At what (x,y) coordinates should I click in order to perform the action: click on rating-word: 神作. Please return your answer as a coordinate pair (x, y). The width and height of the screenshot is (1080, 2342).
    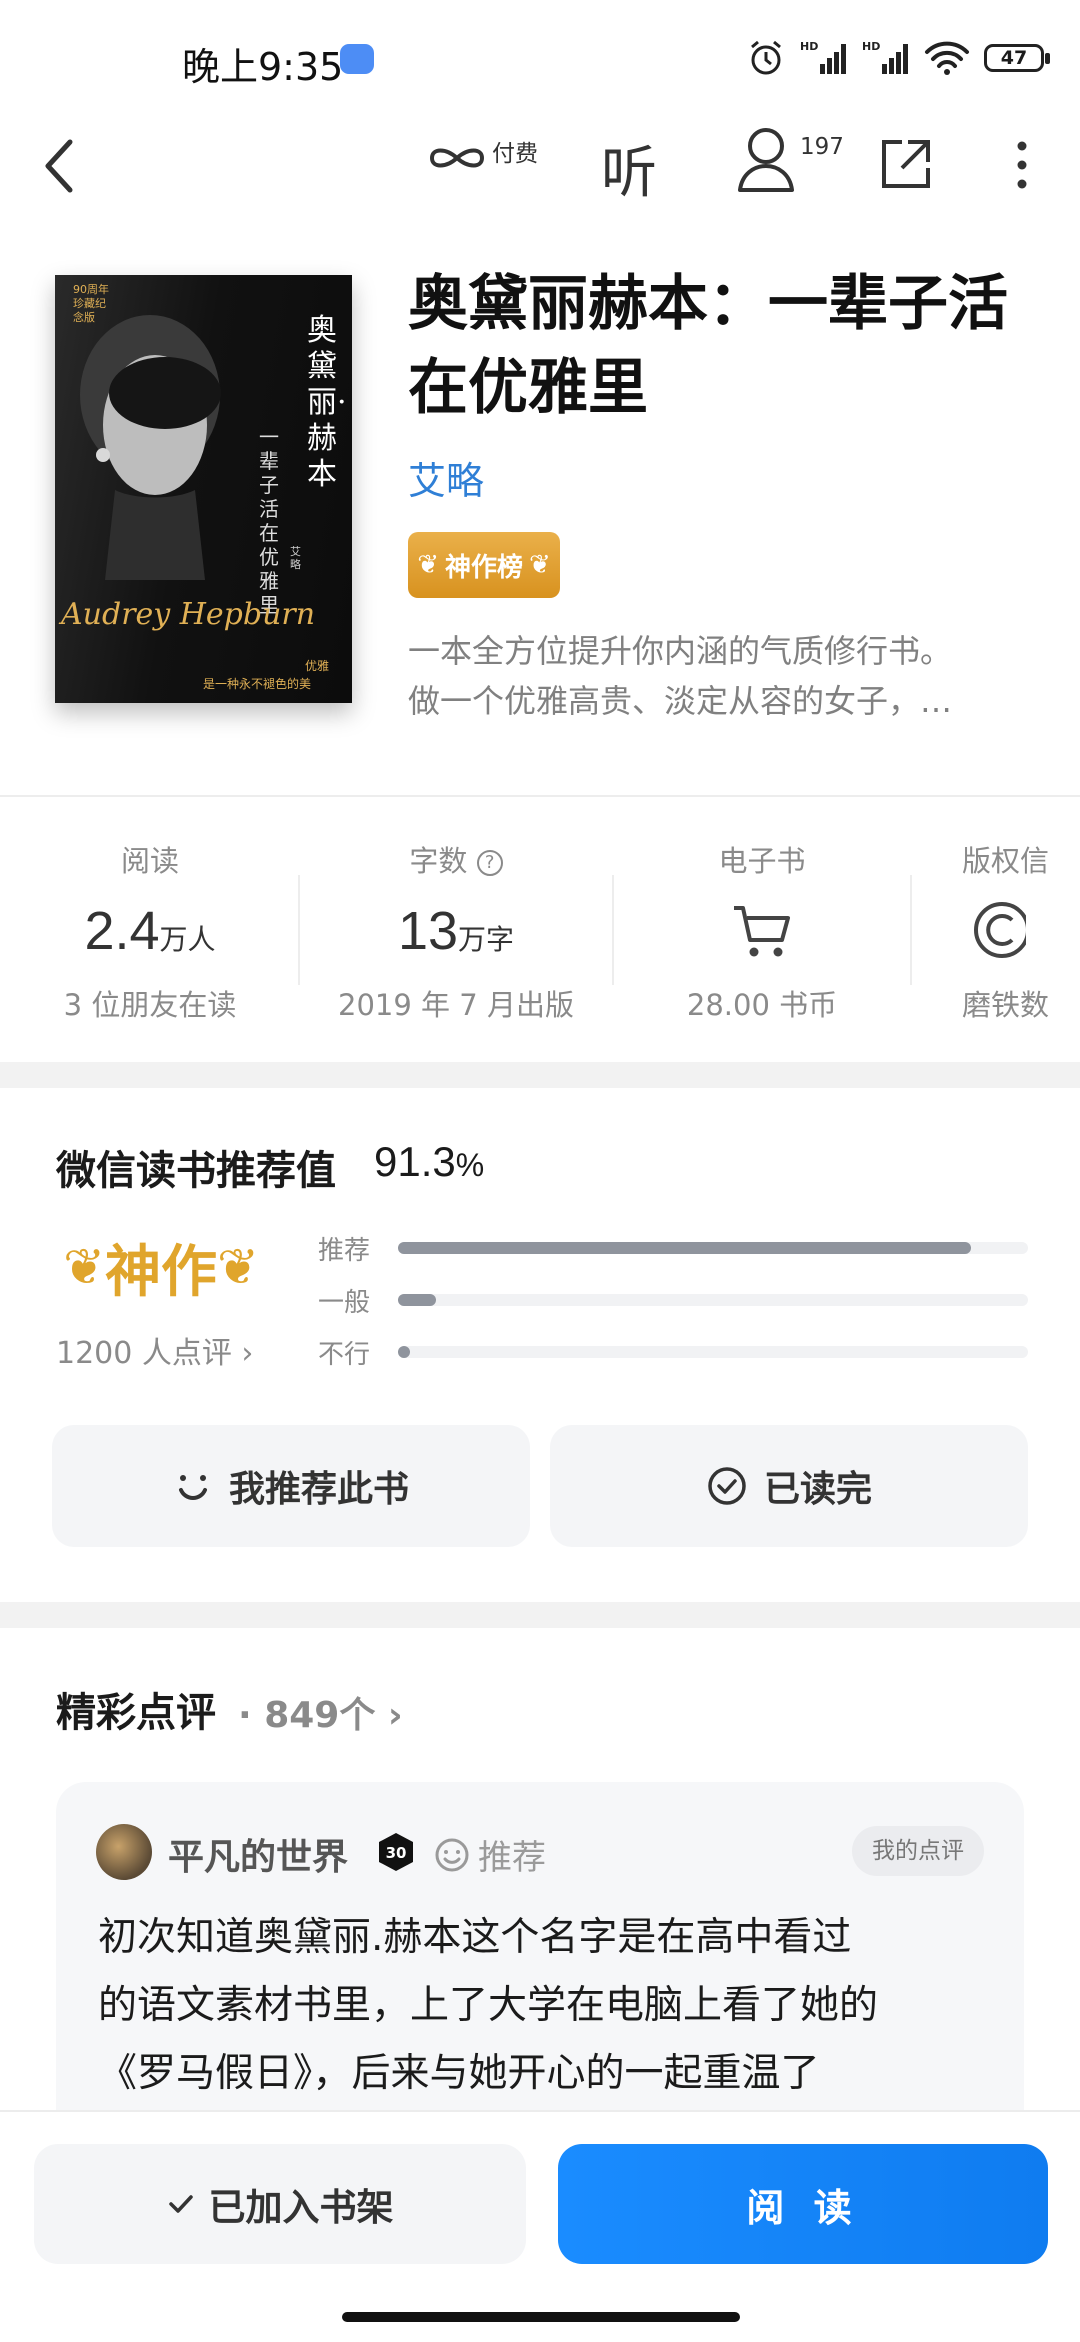
    Looking at the image, I should click on (161, 1272).